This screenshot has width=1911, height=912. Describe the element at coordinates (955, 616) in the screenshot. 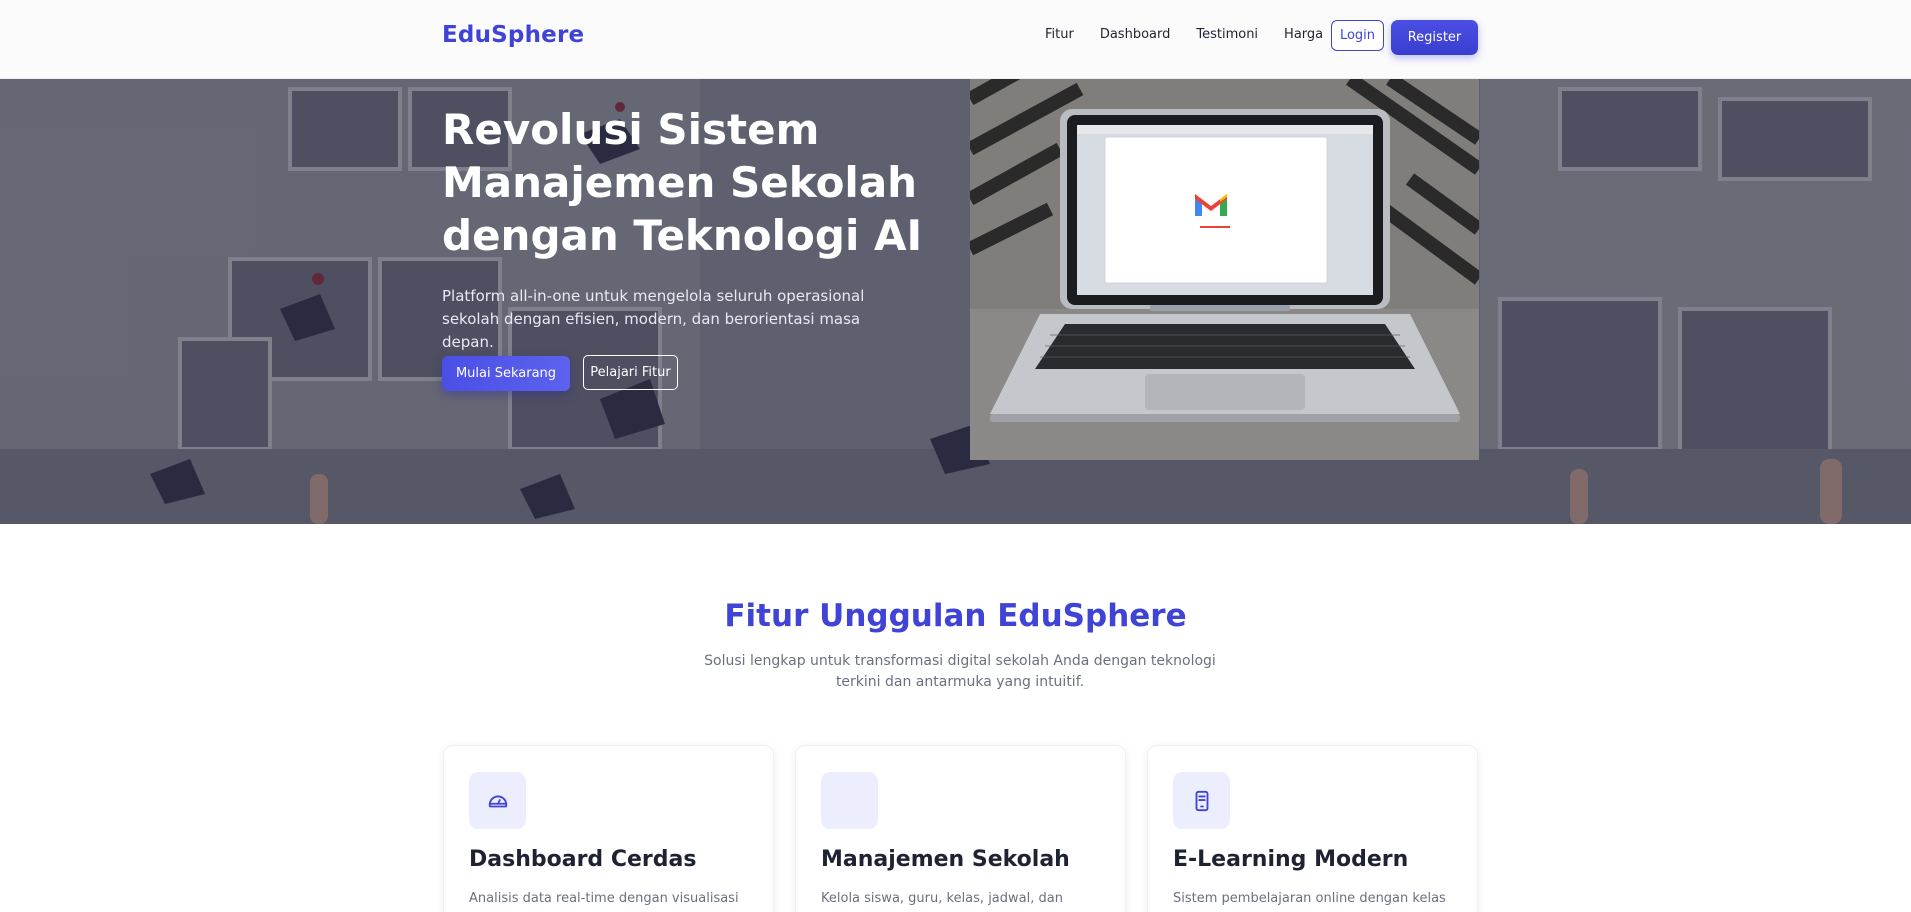

I see `features-title: Fitur Unggulan EduSphere` at that location.